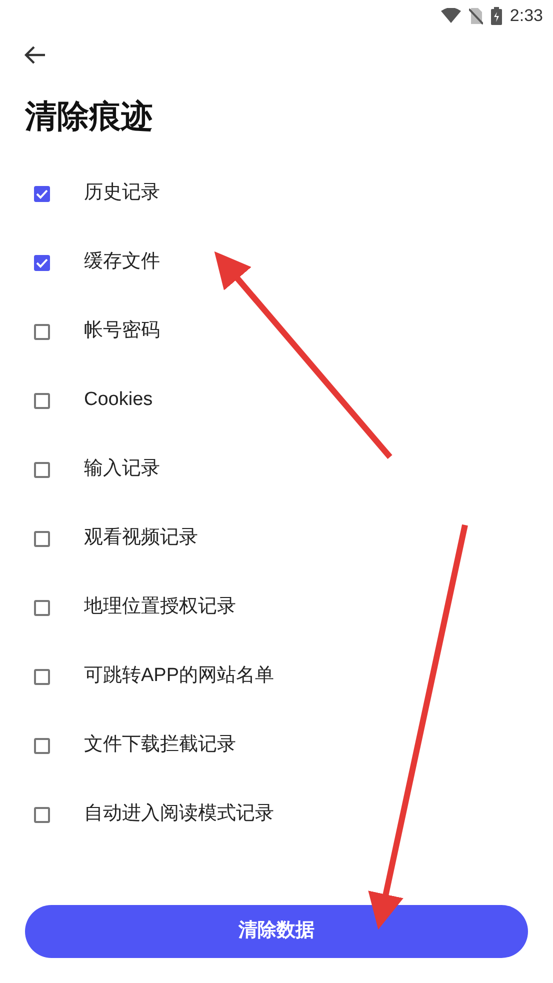  I want to click on option-label: 历史记录, so click(122, 193).